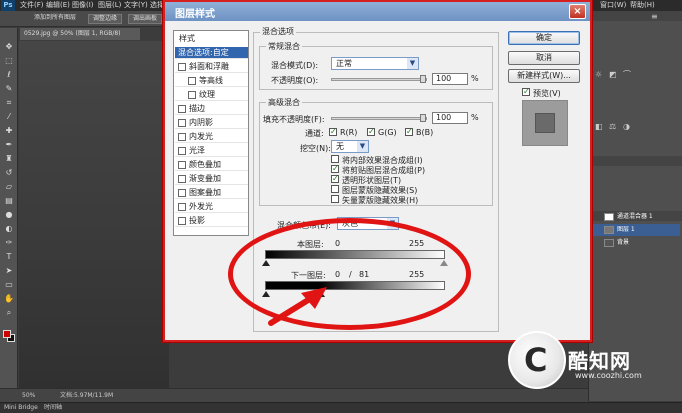 The width and height of the screenshot is (682, 413). What do you see at coordinates (58, 5) in the screenshot?
I see `menu-edit: 编辑(E)` at bounding box center [58, 5].